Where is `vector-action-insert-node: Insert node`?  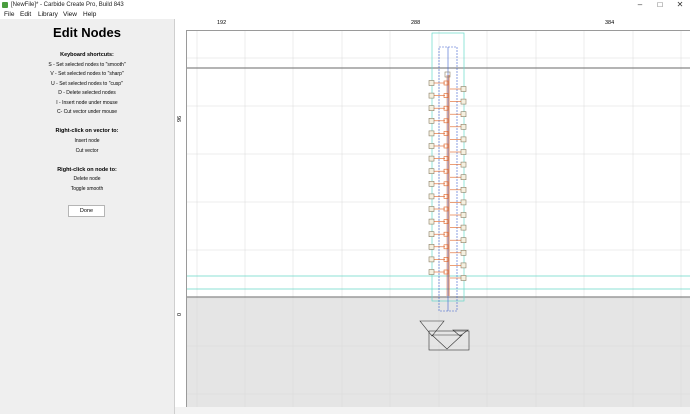 vector-action-insert-node: Insert node is located at coordinates (87, 141).